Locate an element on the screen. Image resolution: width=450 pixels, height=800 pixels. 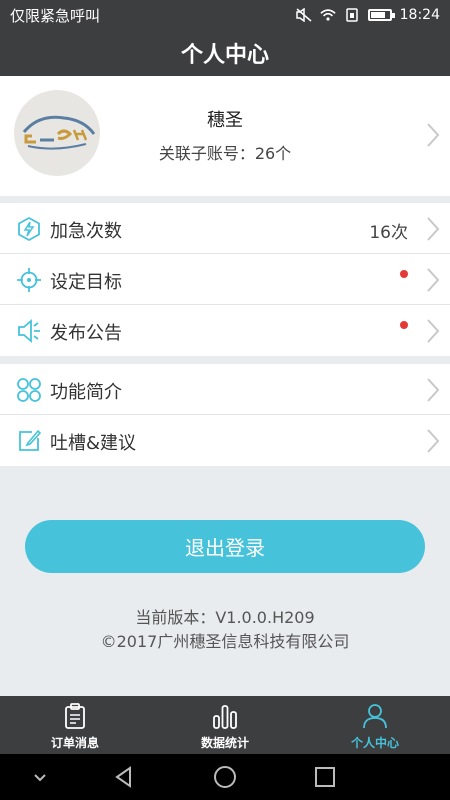
tab-data-stats: 数据统计 is located at coordinates (225, 725).